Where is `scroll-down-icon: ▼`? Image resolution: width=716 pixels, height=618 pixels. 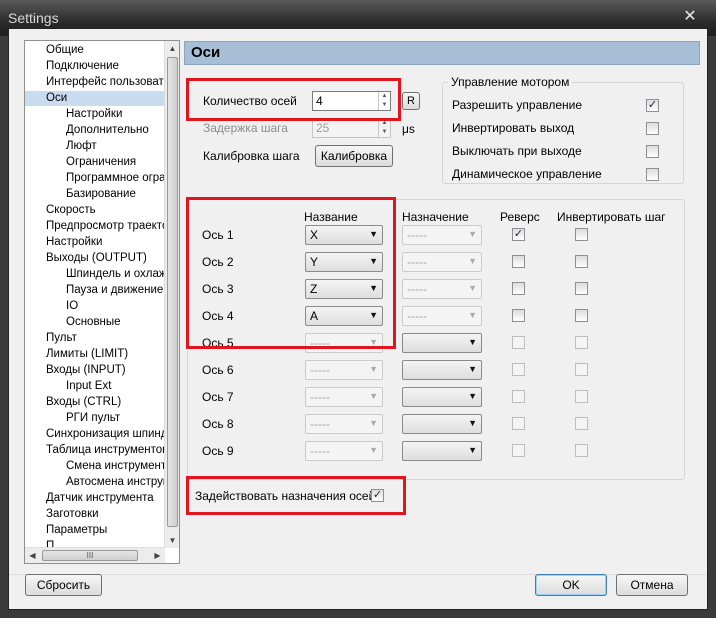
scroll-down-icon: ▼ is located at coordinates (172, 540).